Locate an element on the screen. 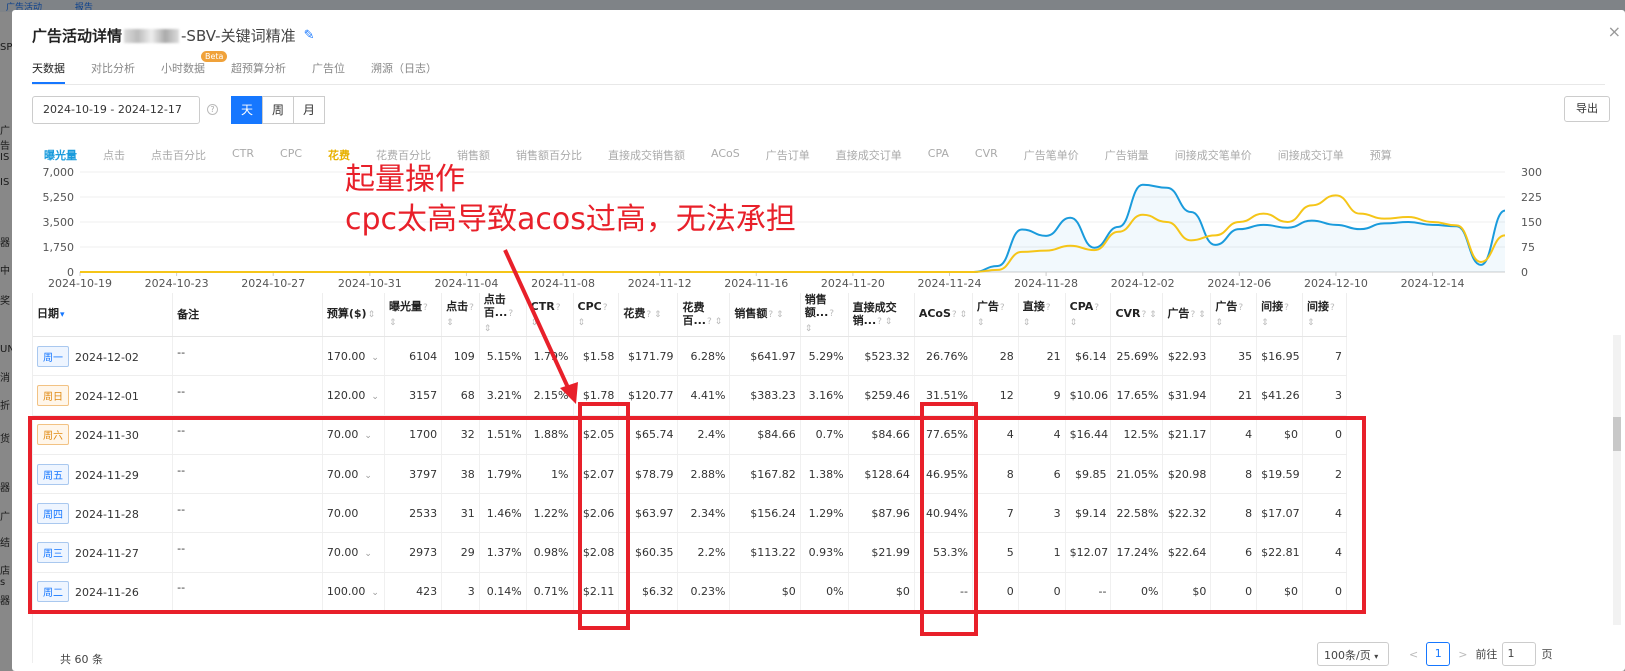  annotation-arrow-line is located at coordinates (537, 321).